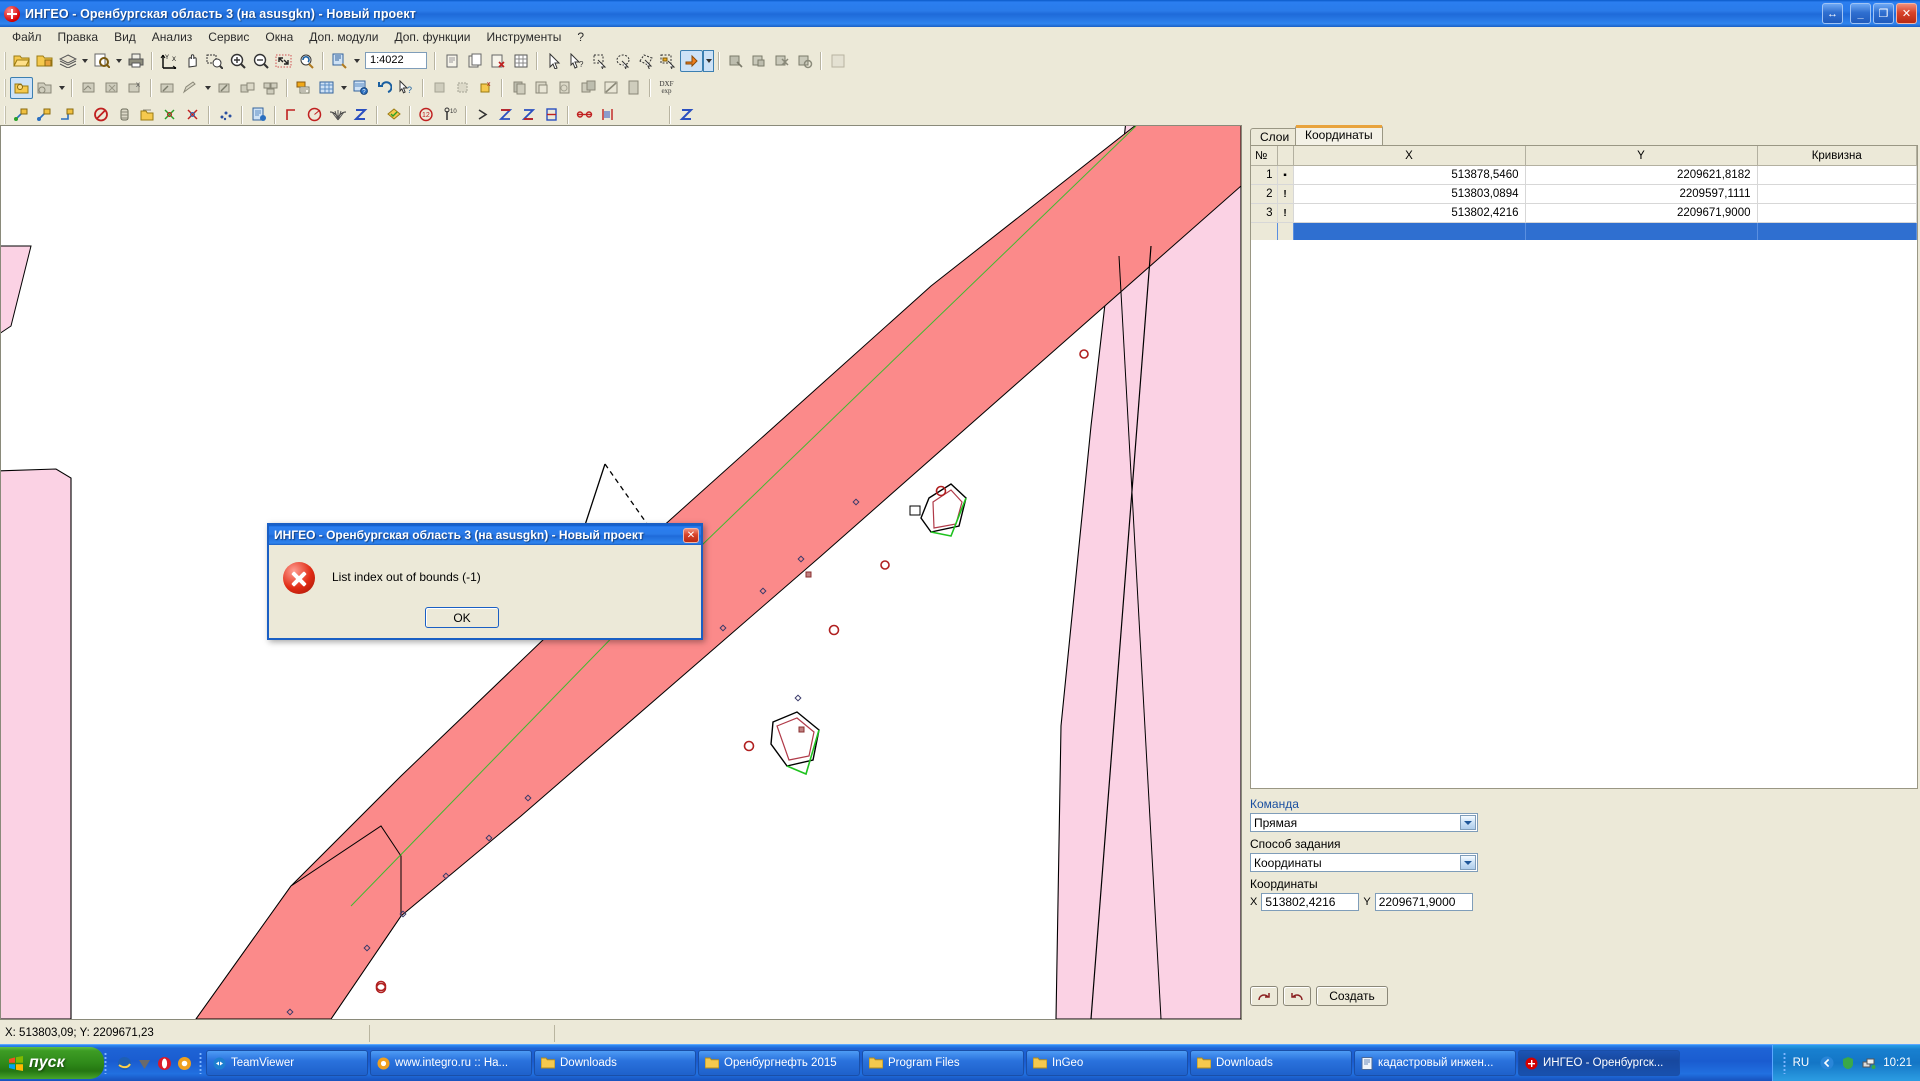  Describe the element at coordinates (343, 37) in the screenshot. I see `menu-item-modules: Доп. модули` at that location.